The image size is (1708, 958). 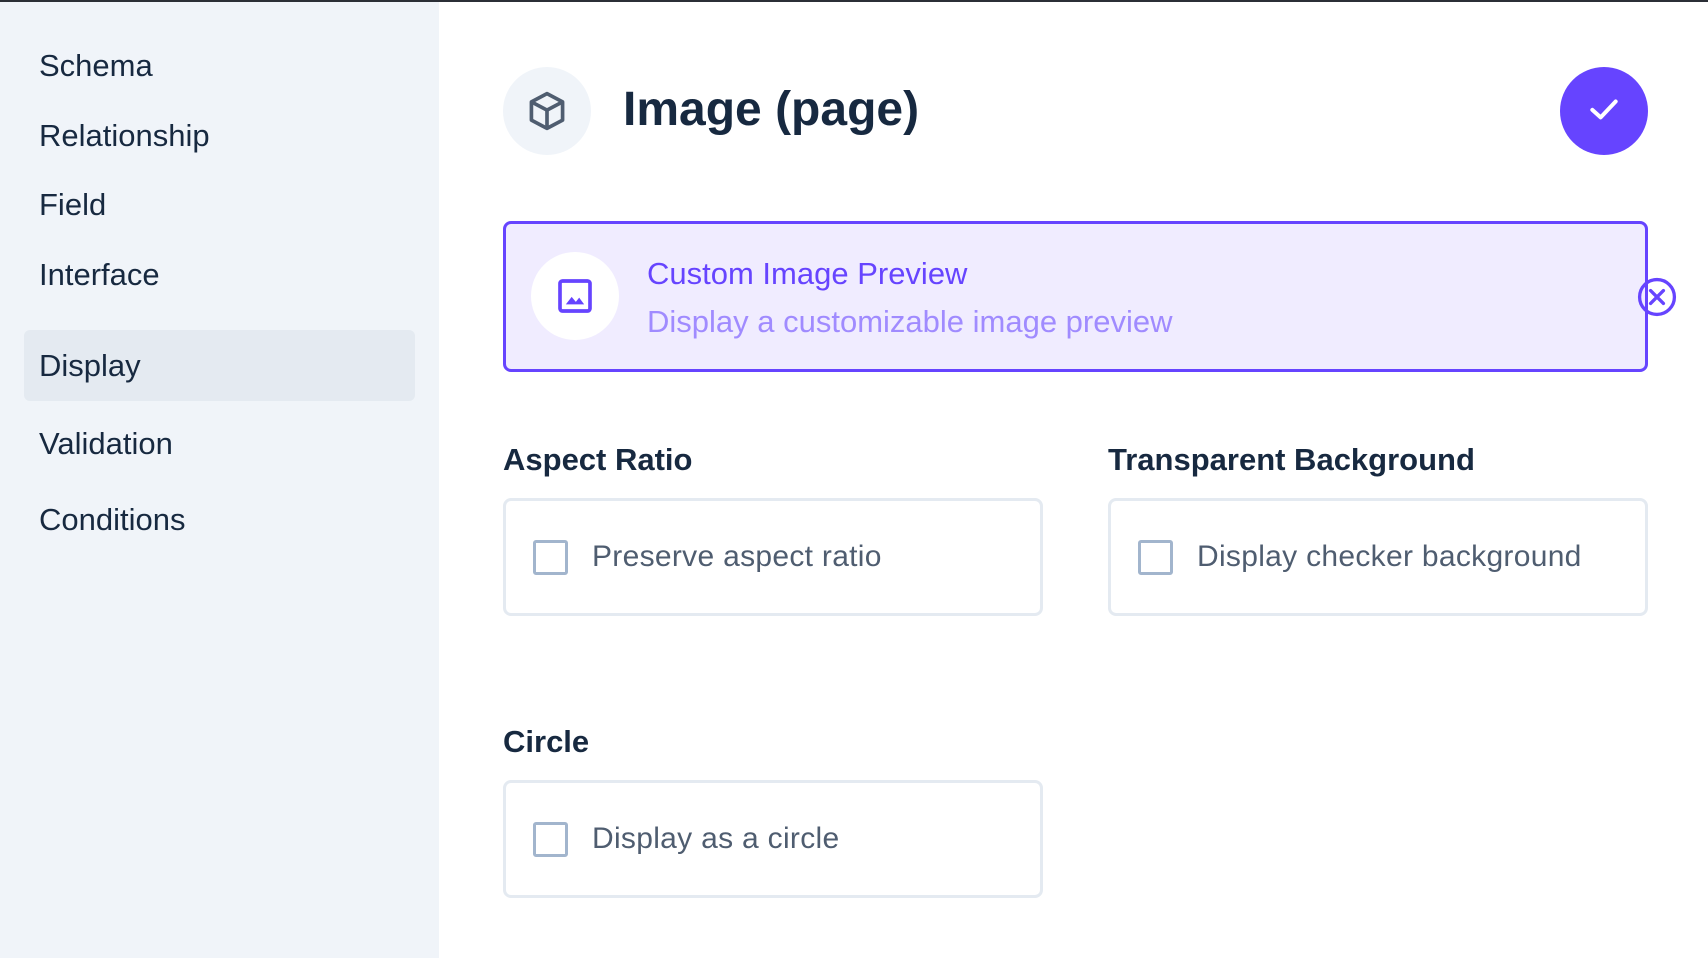 What do you see at coordinates (716, 838) in the screenshot?
I see `circle-checkbox-label: Display as a circle` at bounding box center [716, 838].